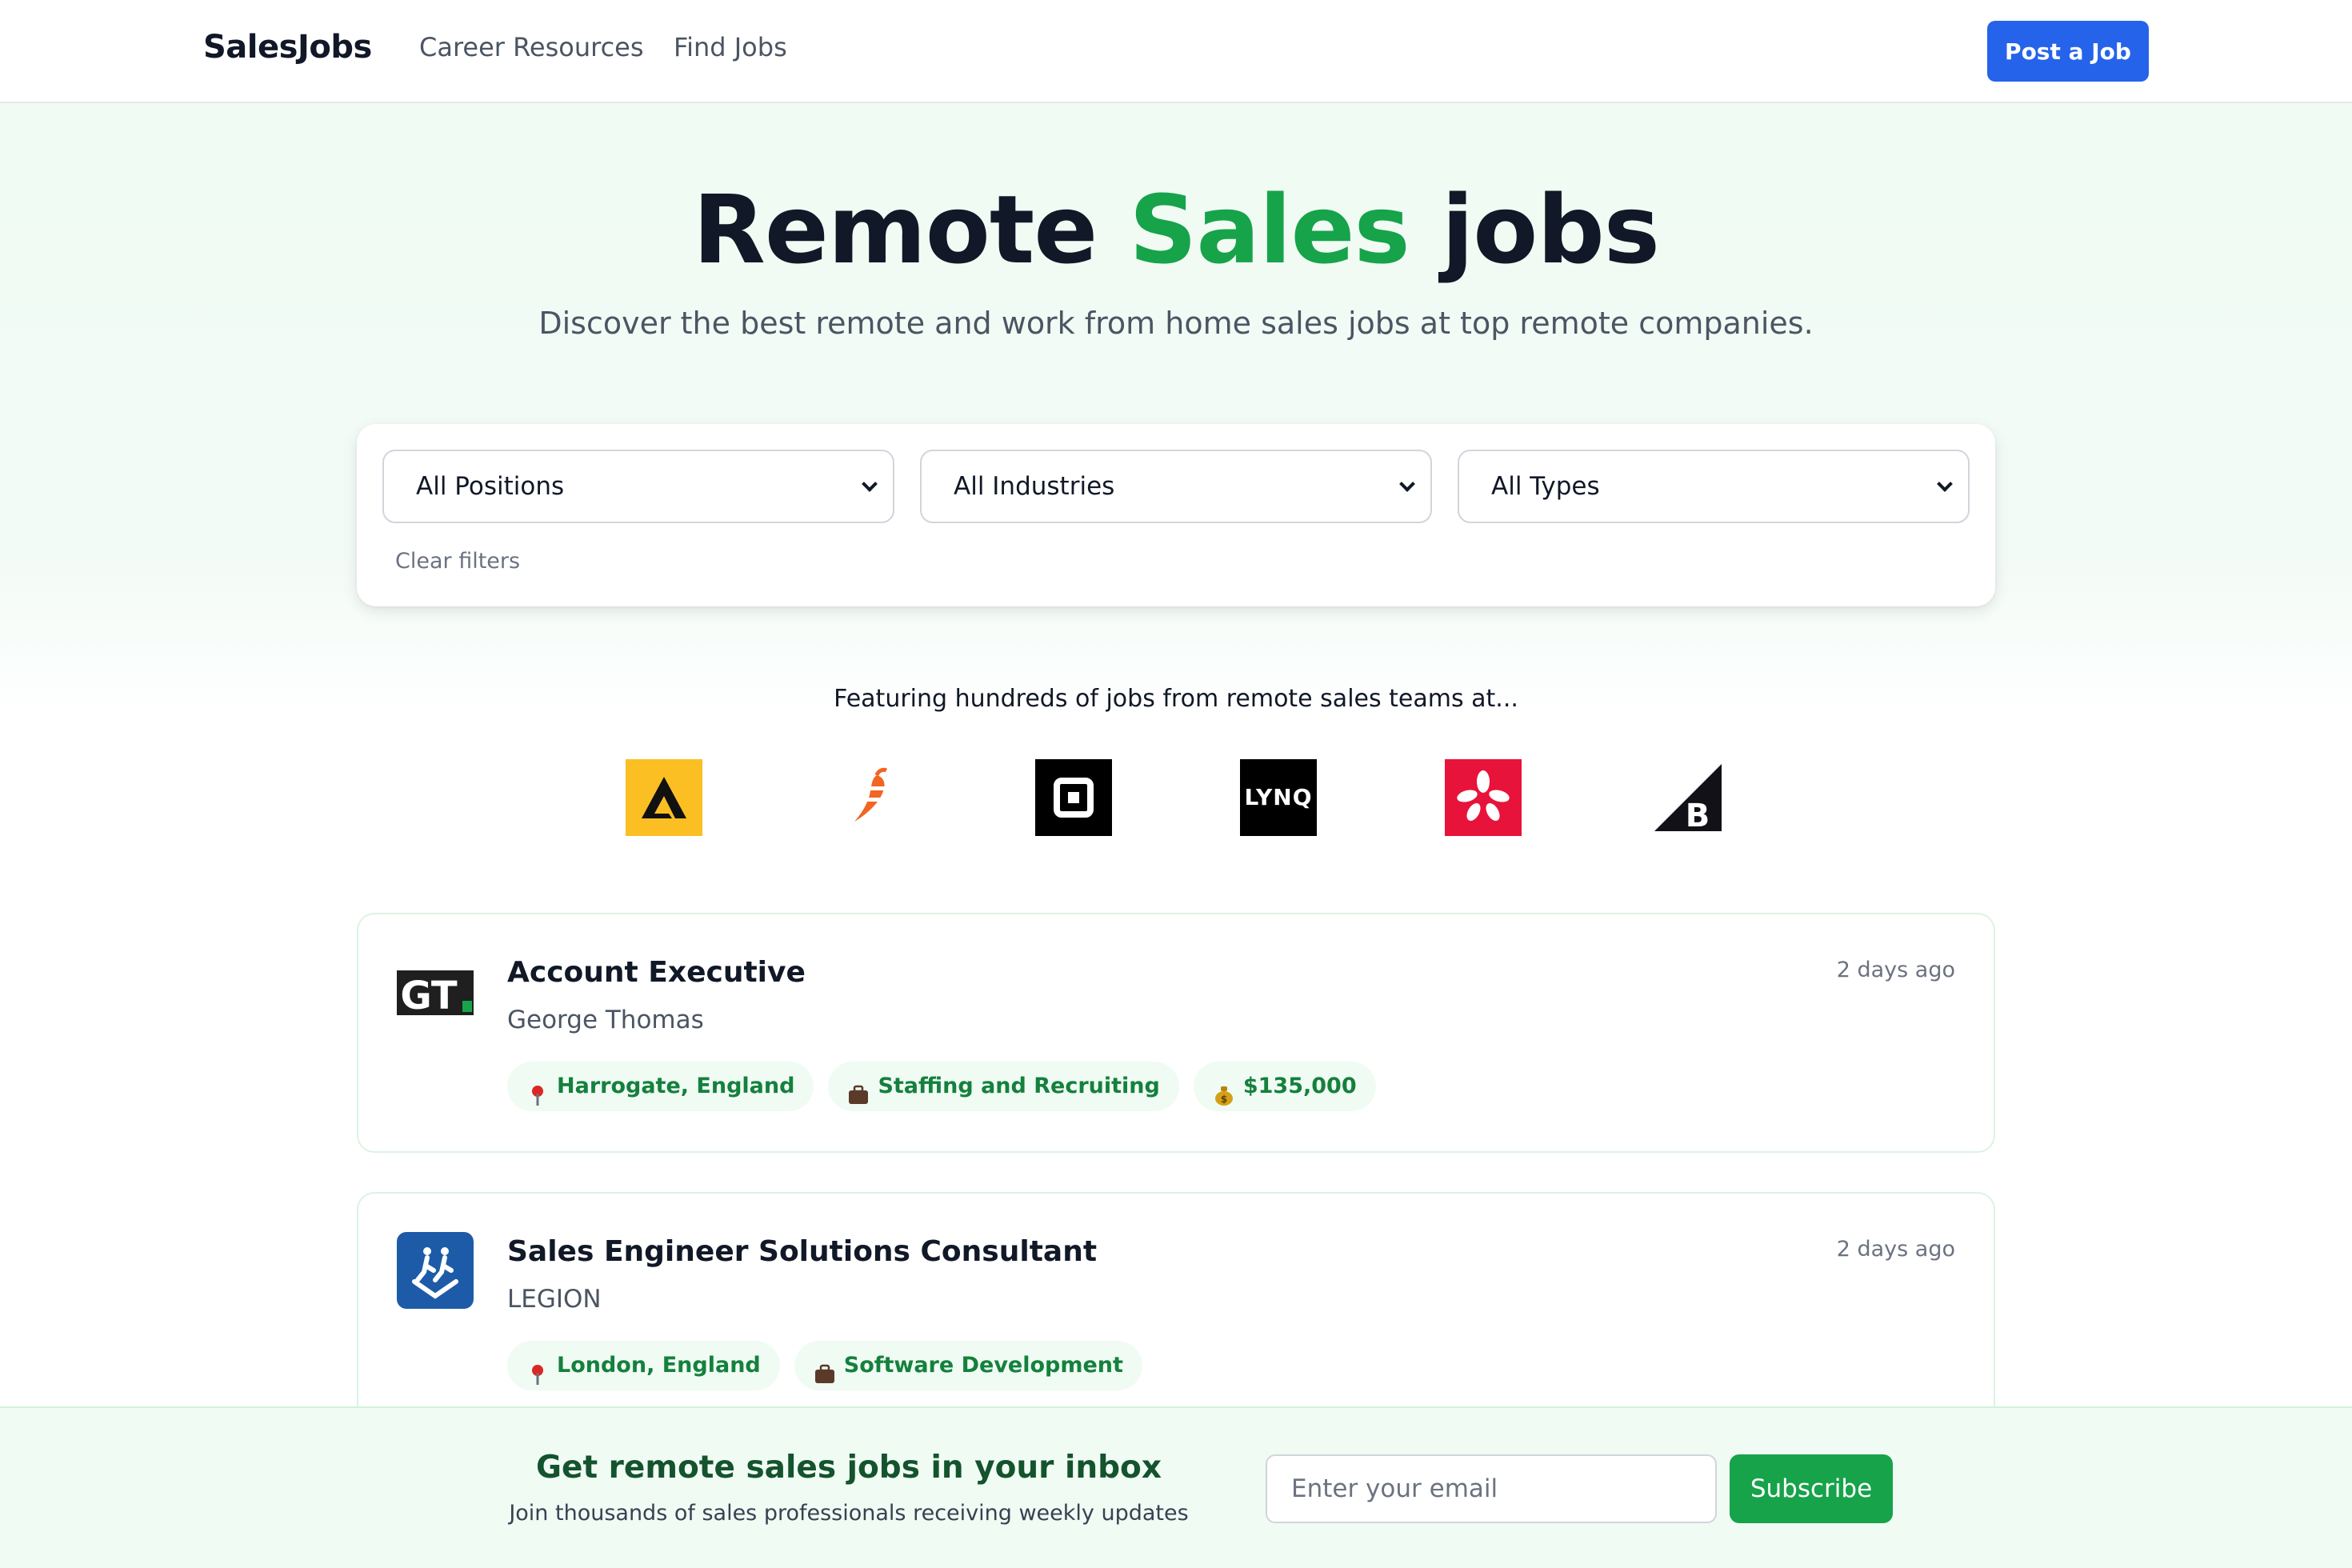  Describe the element at coordinates (605, 1020) in the screenshot. I see `job-company: George Thomas` at that location.